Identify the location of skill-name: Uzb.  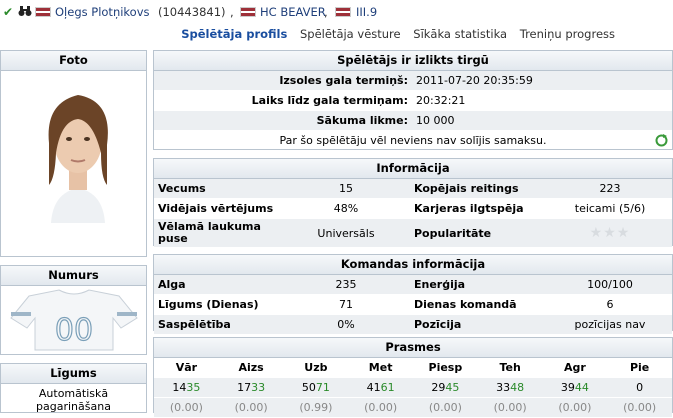
(316, 368).